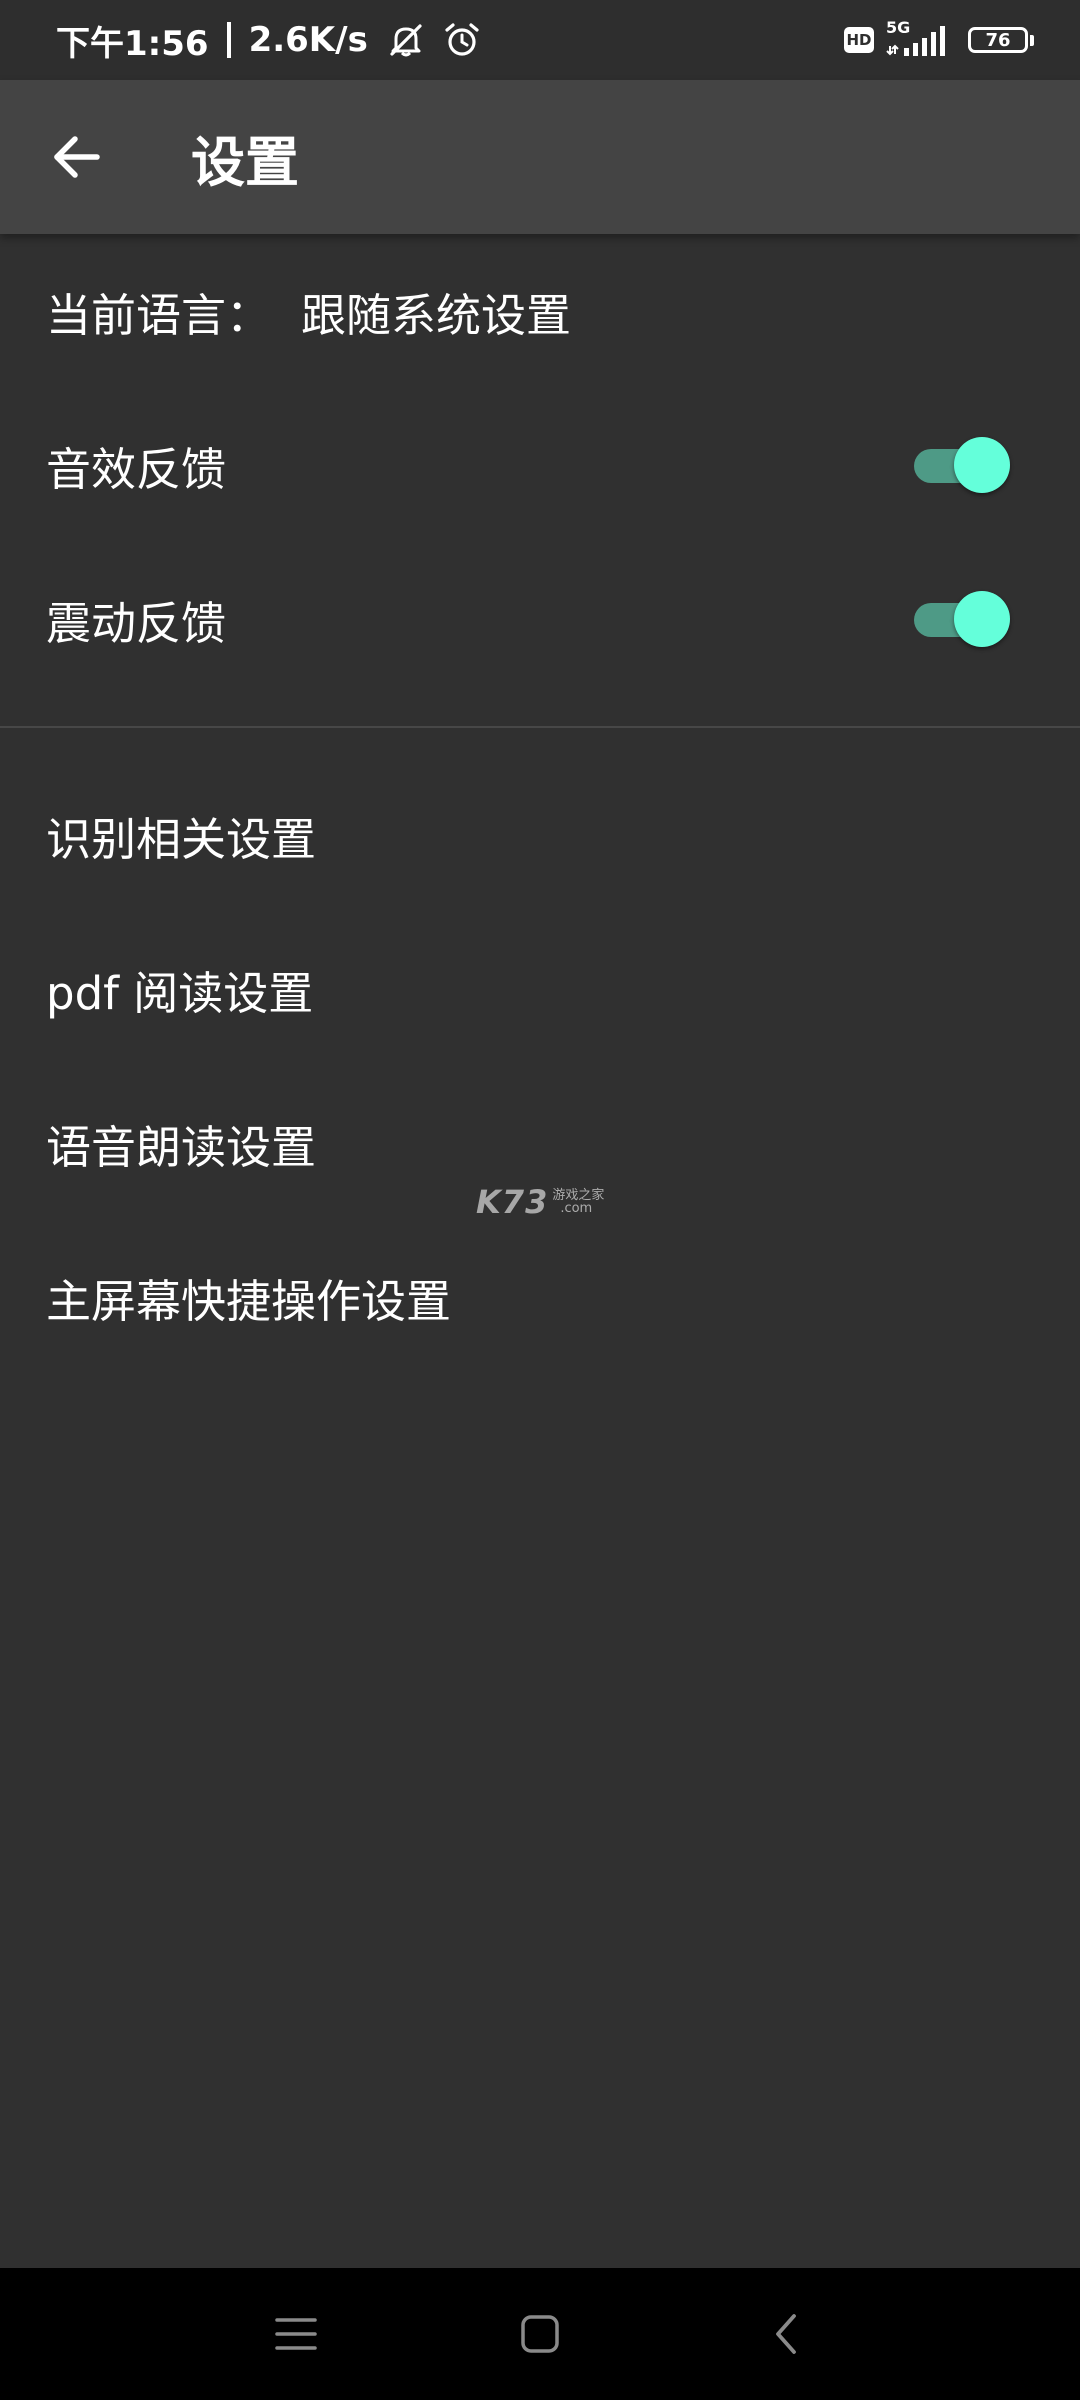 The width and height of the screenshot is (1080, 2400). Describe the element at coordinates (245, 162) in the screenshot. I see `page-title: 设置` at that location.